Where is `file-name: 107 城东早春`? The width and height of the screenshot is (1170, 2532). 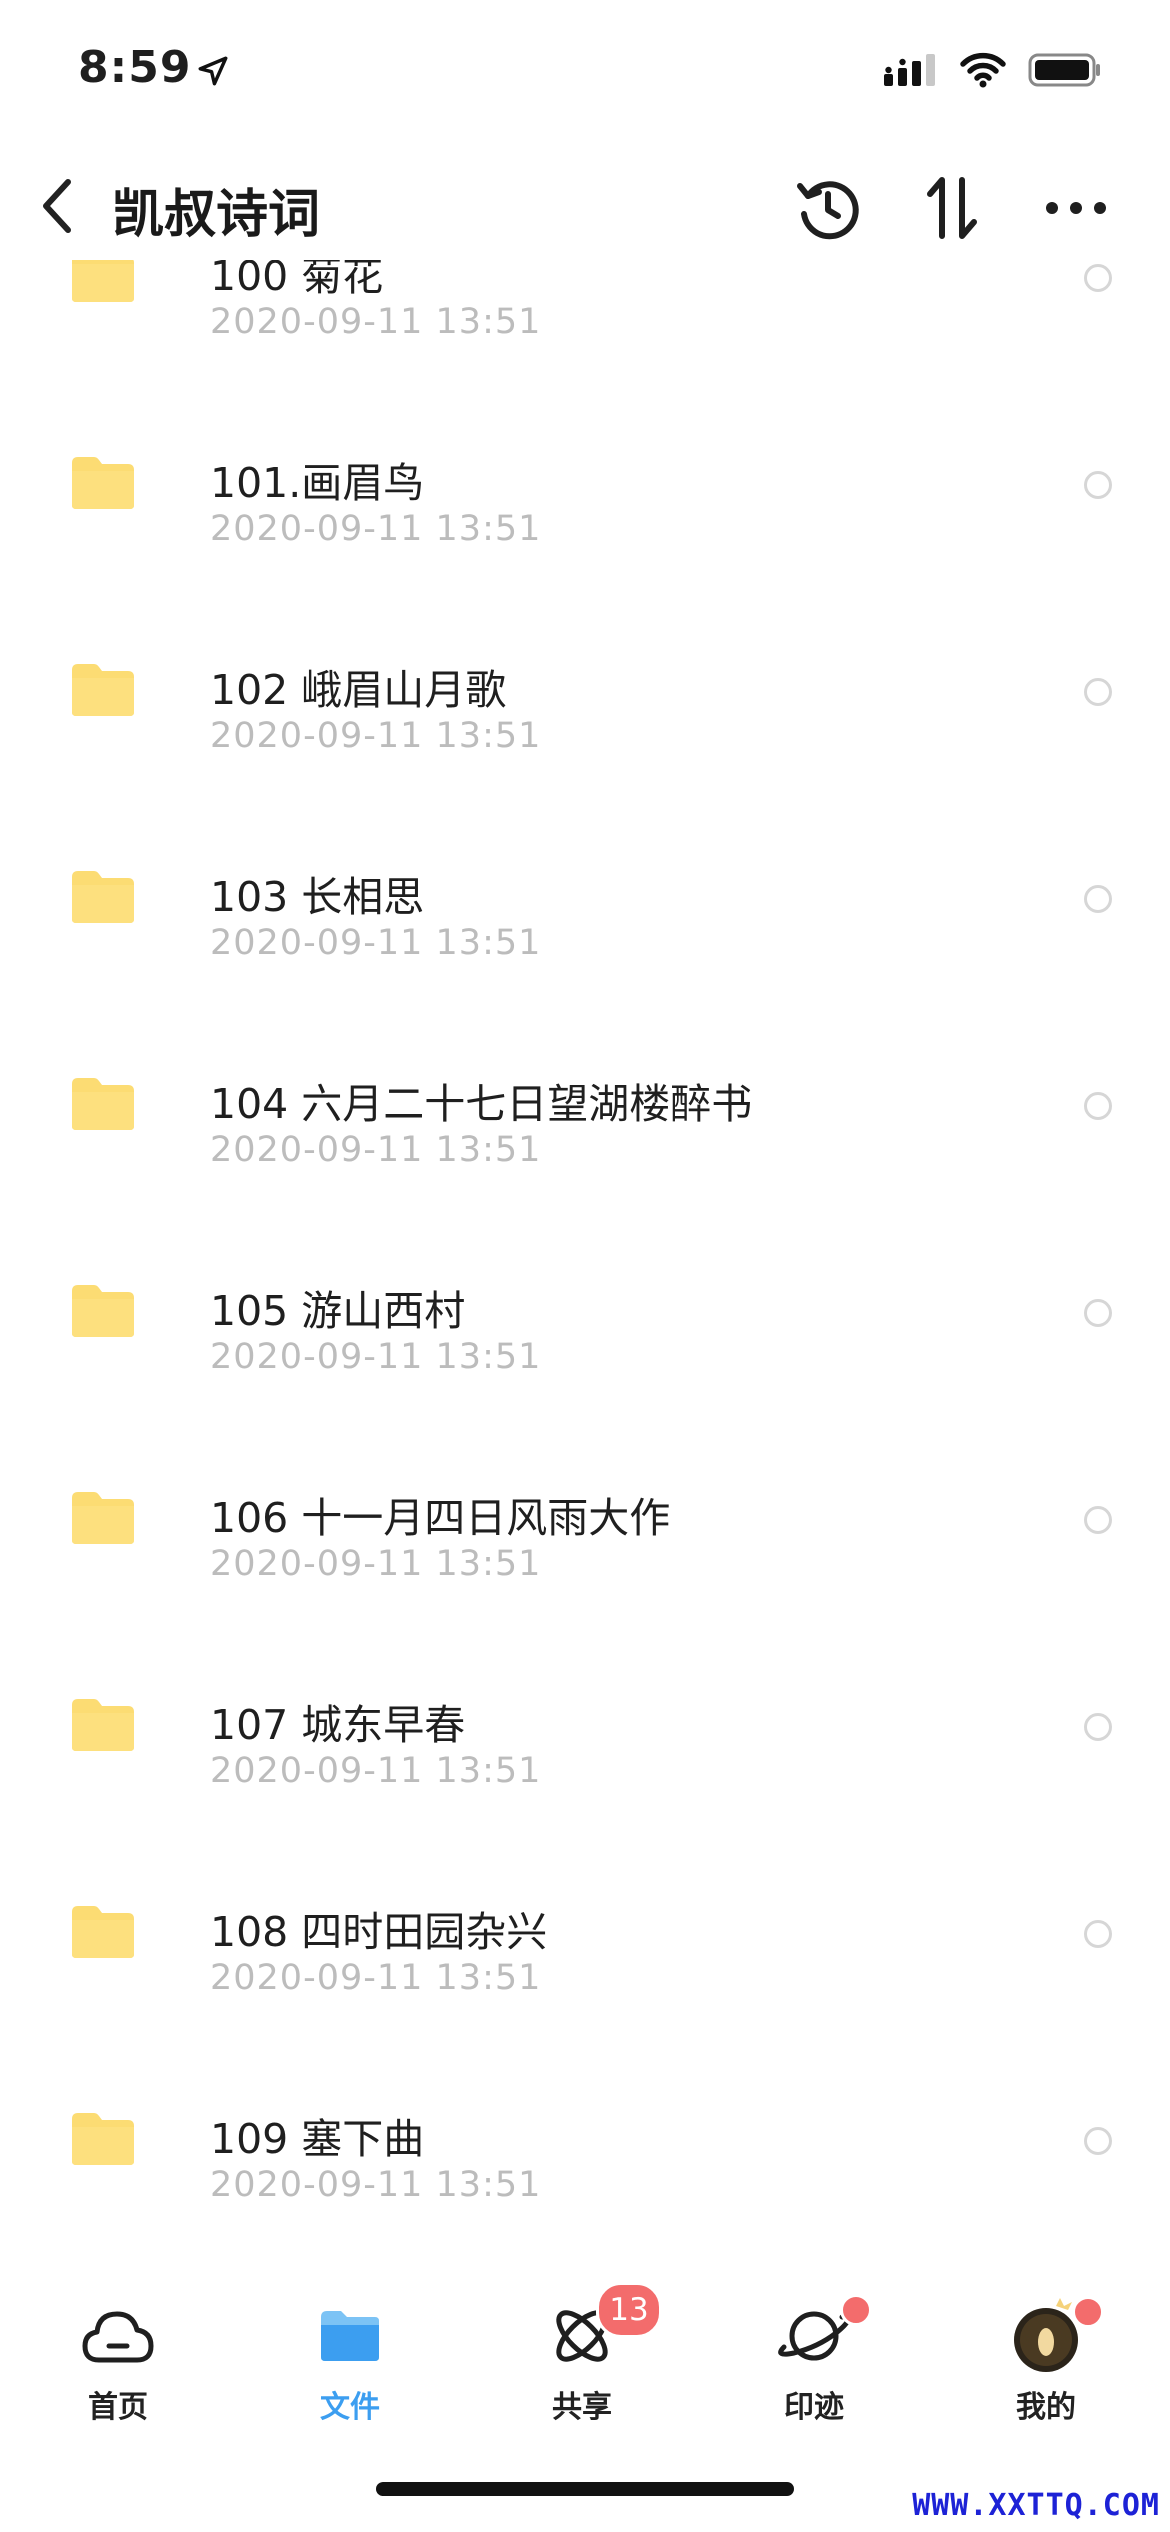 file-name: 107 城东早春 is located at coordinates (338, 1725).